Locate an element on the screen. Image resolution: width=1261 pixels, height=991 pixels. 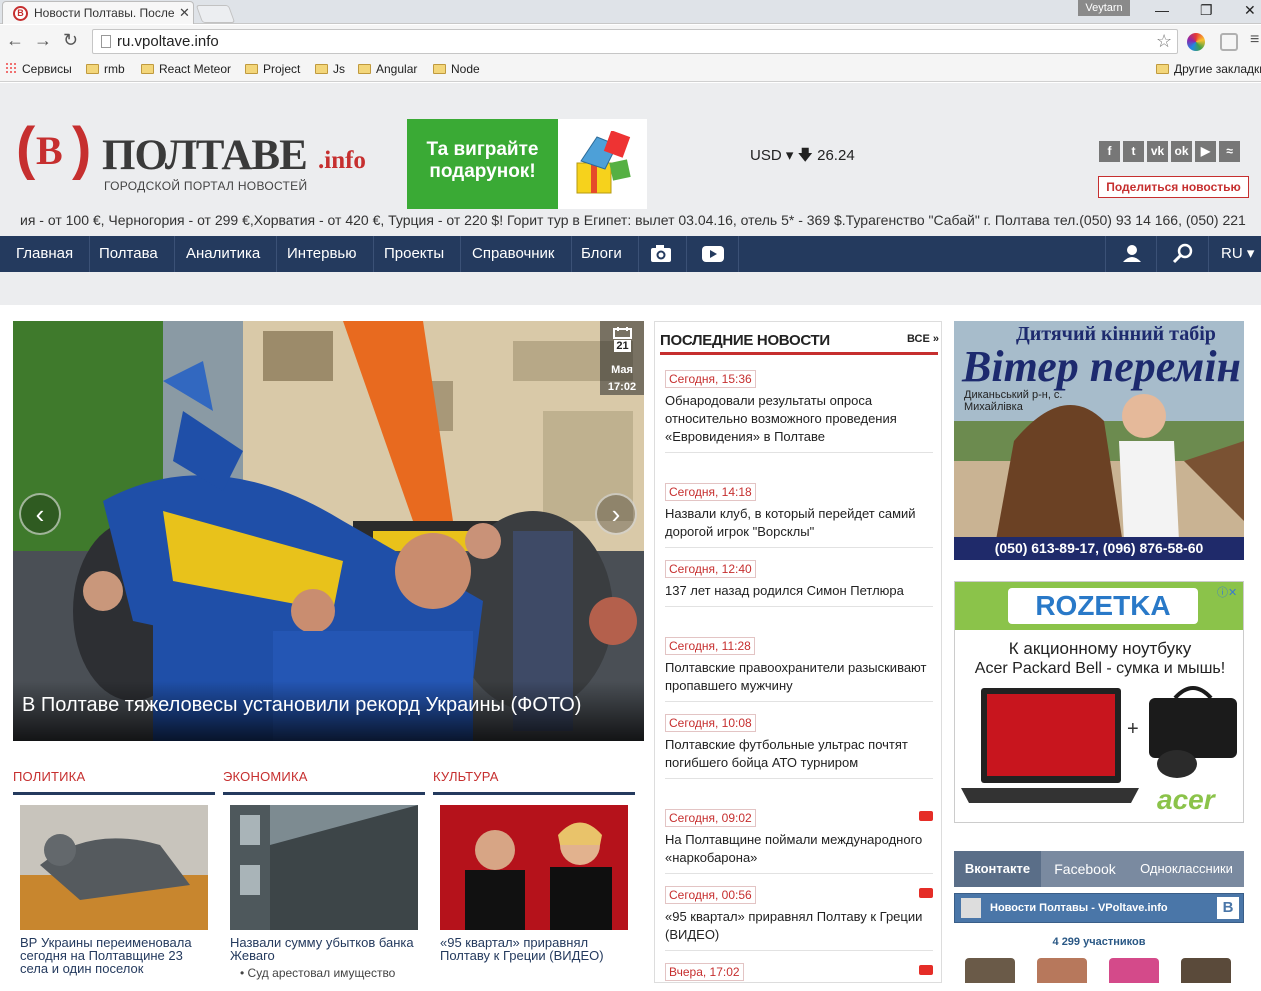
social-links: f t vk ok ▶ ≈ is located at coordinates (1171, 151).